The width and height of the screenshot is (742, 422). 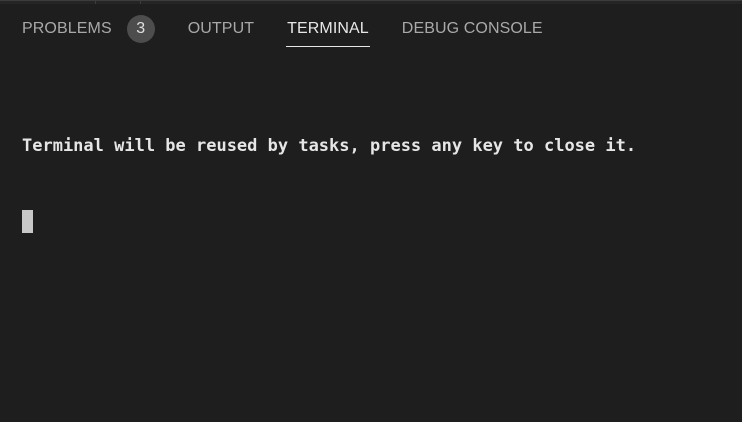 I want to click on tab-terminal: TERMINAL, so click(x=328, y=29).